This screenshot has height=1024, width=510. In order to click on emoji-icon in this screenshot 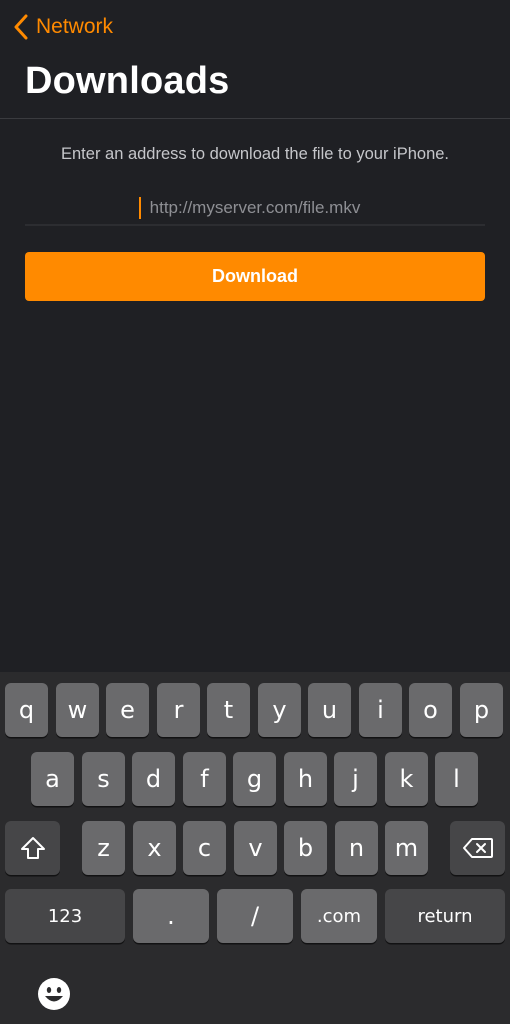, I will do `click(54, 994)`.